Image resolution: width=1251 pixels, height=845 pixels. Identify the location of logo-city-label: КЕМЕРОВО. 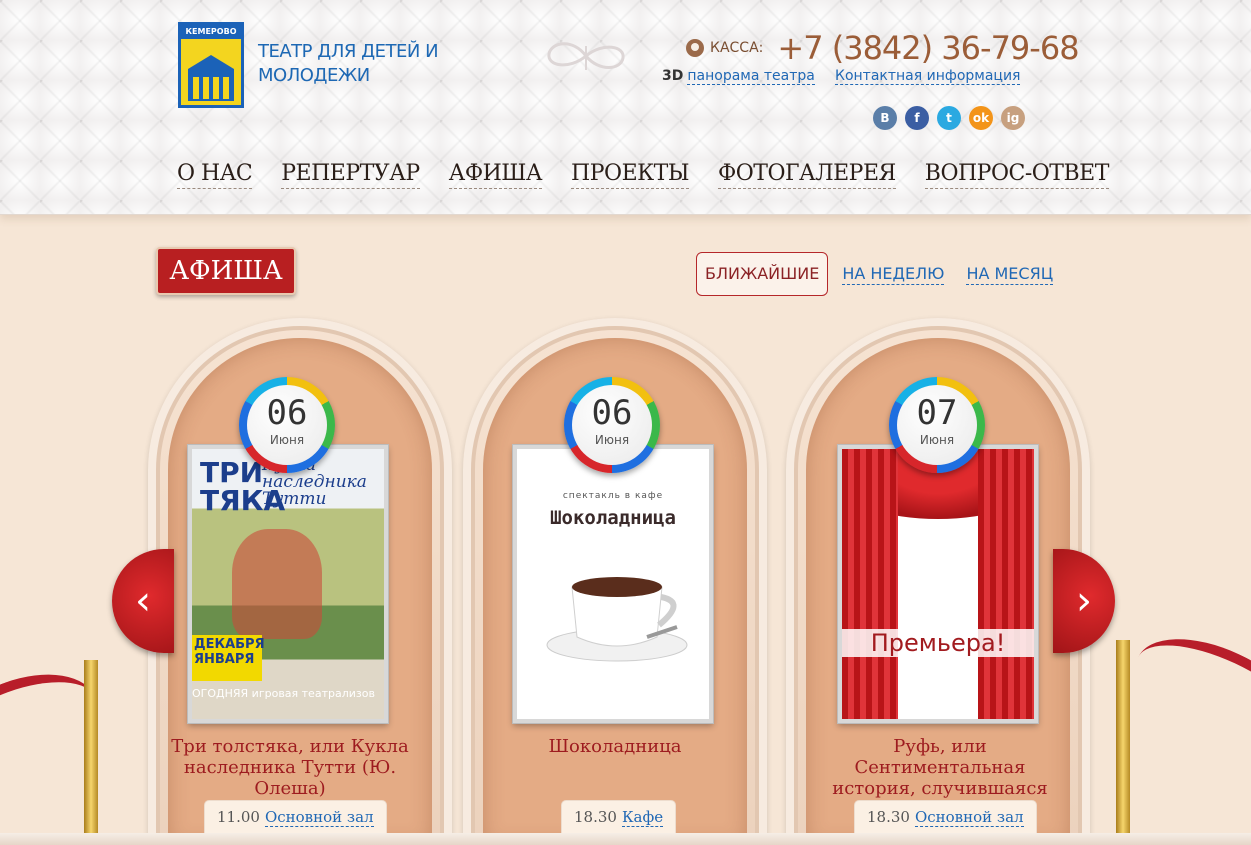
(211, 32).